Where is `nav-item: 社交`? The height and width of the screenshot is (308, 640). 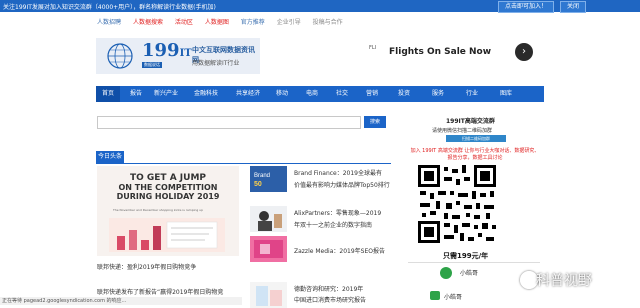
nav-item: 社交 is located at coordinates (342, 94).